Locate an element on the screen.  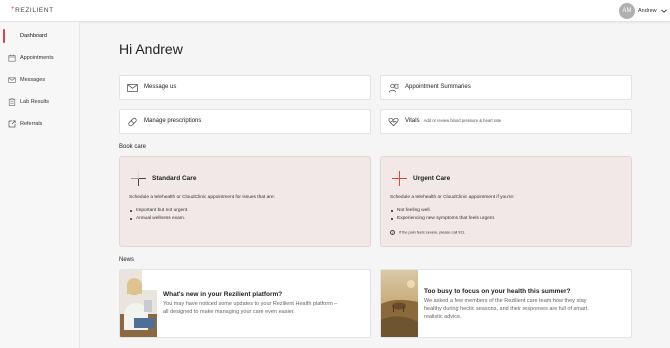
sidebar-item-label: Appointments is located at coordinates (37, 57).